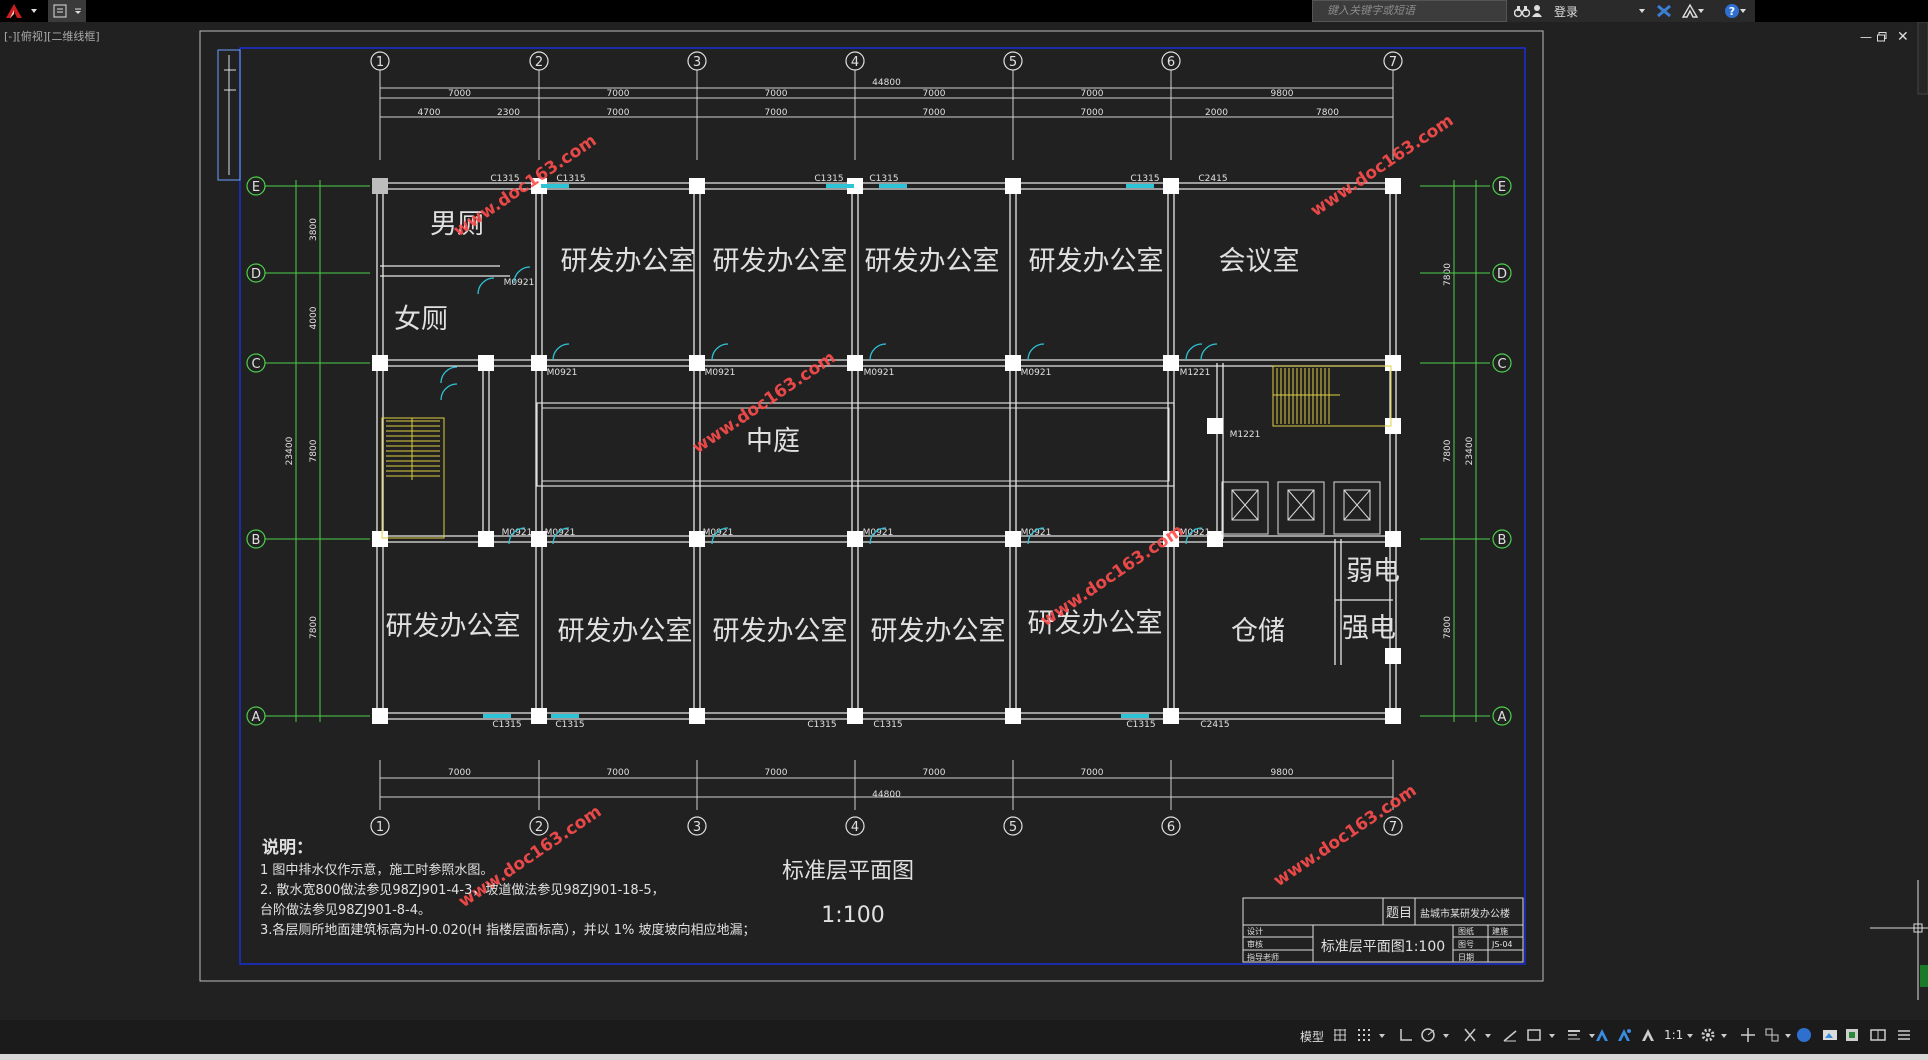  I want to click on window-tag: C2415, so click(1212, 179).